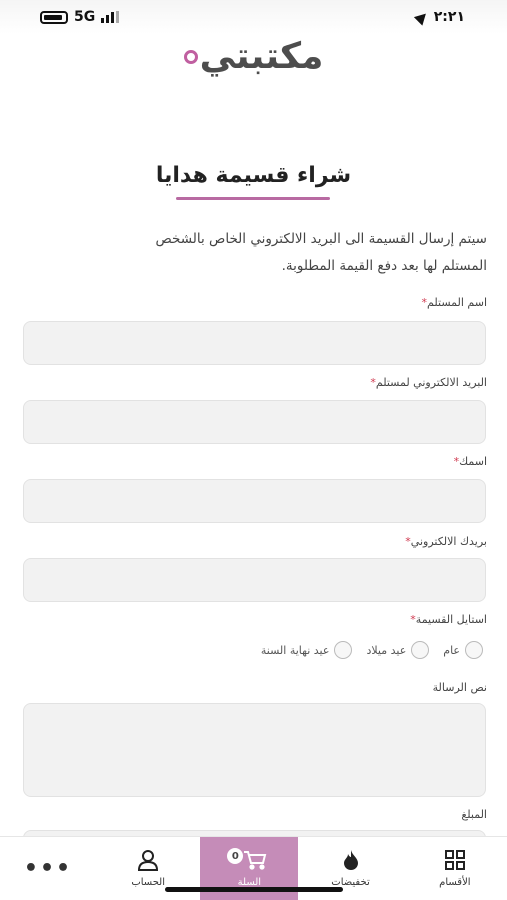 The height and width of the screenshot is (900, 507). I want to click on recipient-name-label: اسم المستلم*, so click(454, 302).